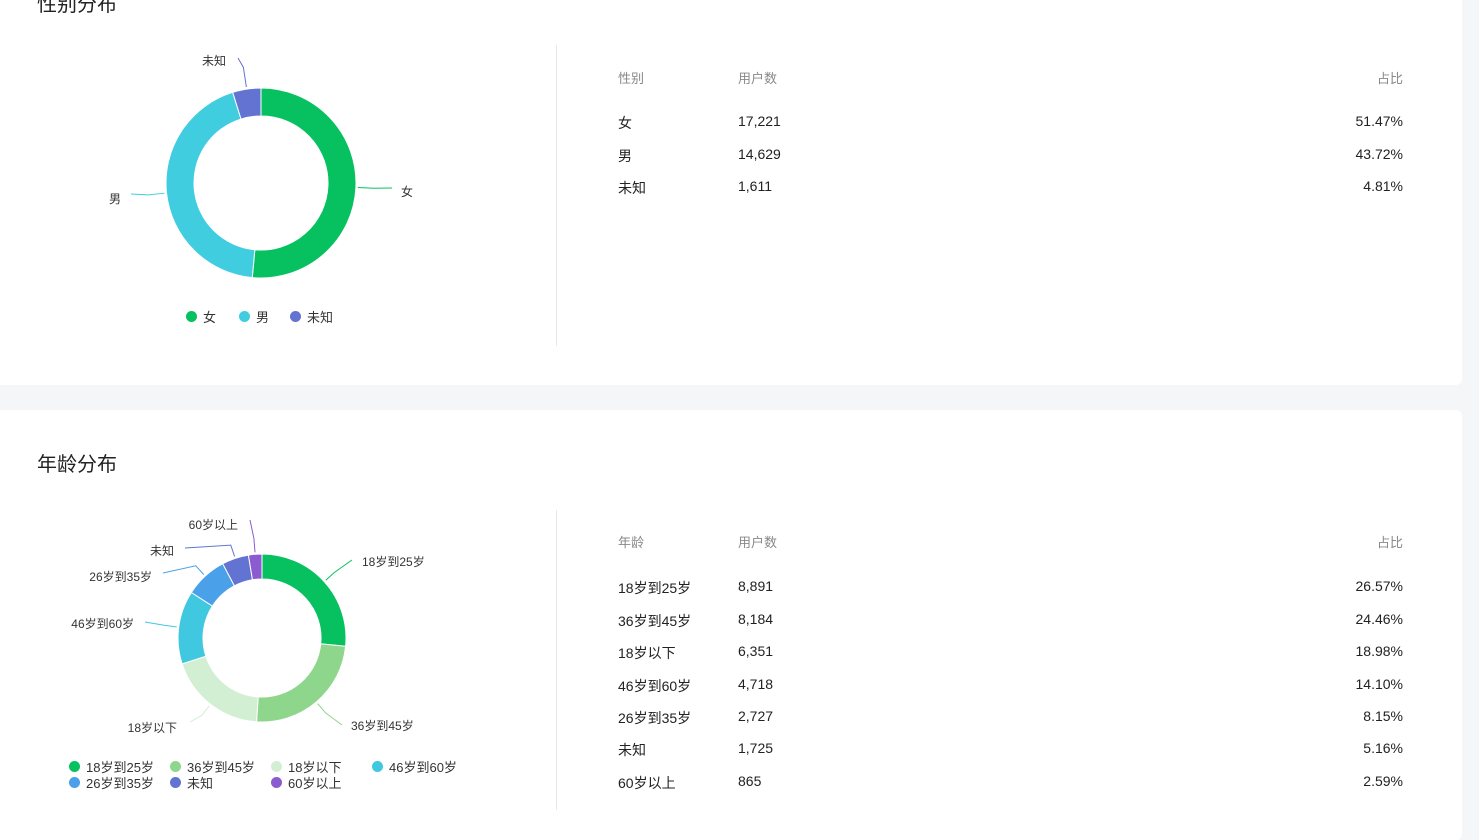 This screenshot has width=1479, height=840. What do you see at coordinates (756, 684) in the screenshot?
I see `age-row-count: 4,718` at bounding box center [756, 684].